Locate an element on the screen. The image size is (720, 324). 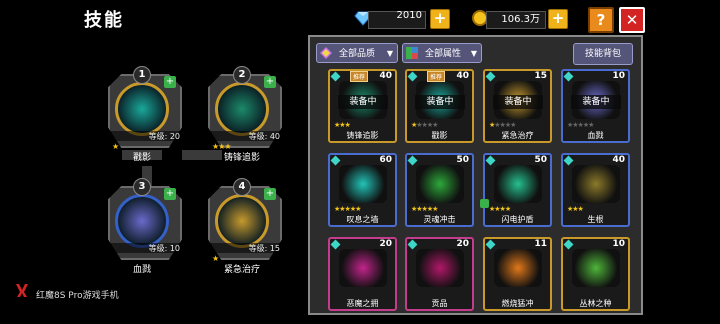
close-button: ✕ is located at coordinates (632, 20).